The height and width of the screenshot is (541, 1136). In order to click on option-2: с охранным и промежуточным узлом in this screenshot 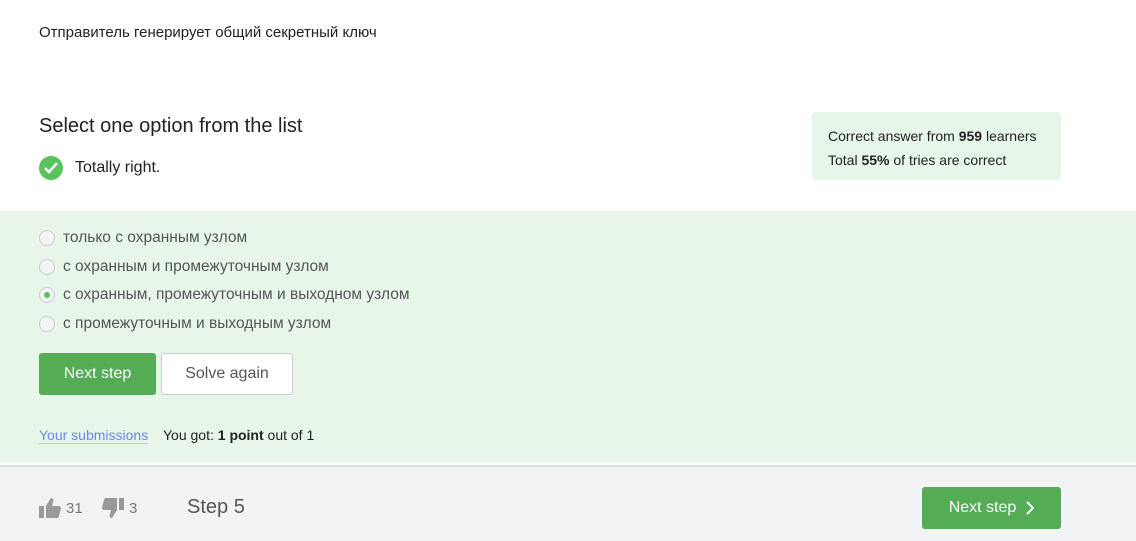, I will do `click(184, 267)`.